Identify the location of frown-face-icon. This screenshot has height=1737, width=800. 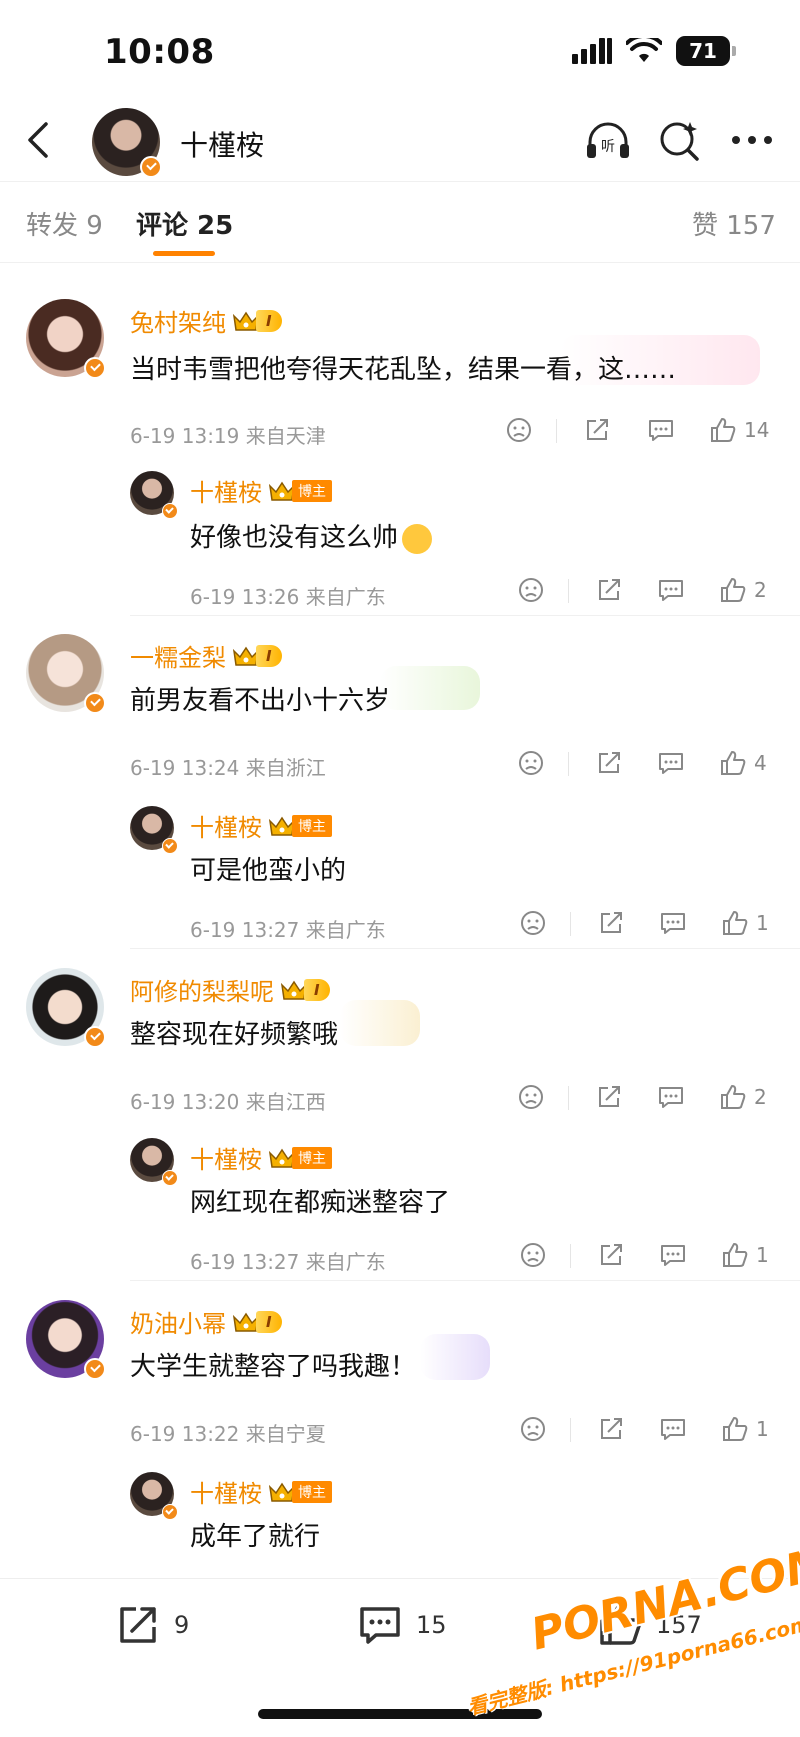
(531, 1097).